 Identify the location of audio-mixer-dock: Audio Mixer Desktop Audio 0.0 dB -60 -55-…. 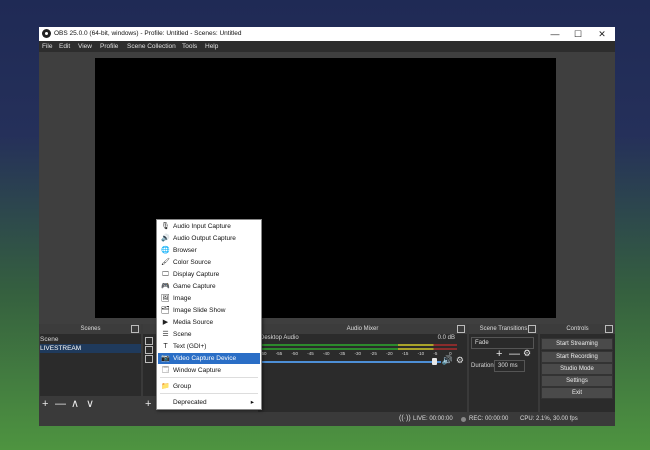
(362, 368).